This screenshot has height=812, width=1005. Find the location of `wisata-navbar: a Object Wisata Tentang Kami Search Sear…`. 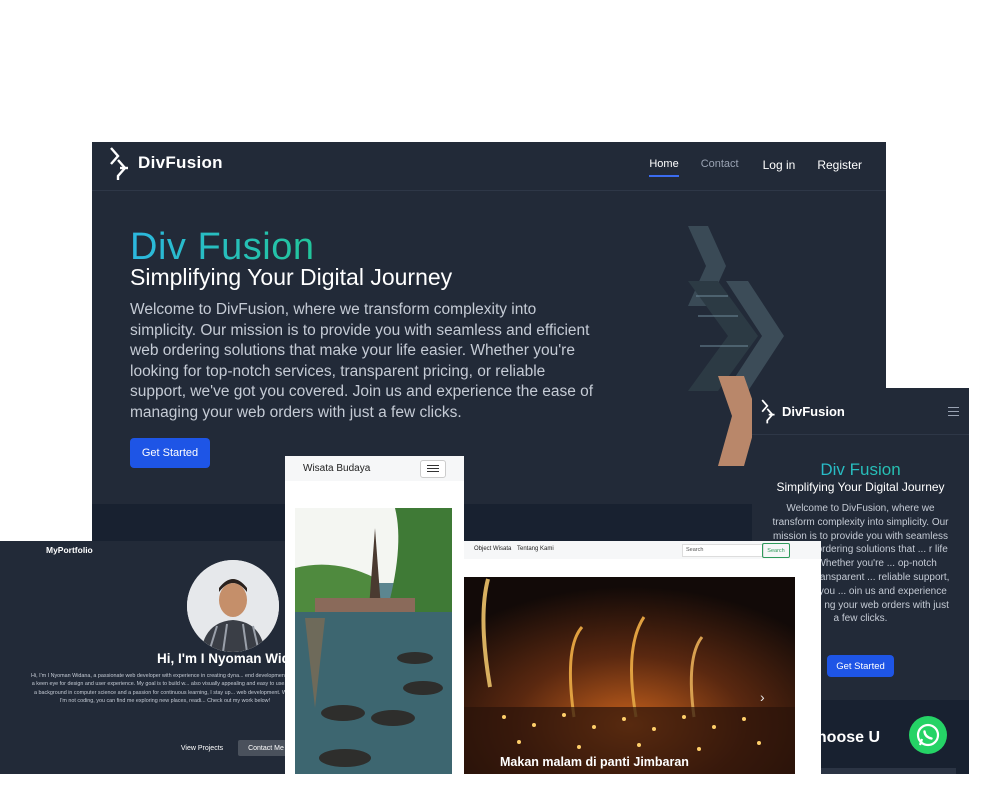

wisata-navbar: a Object Wisata Tentang Kami Search Sear… is located at coordinates (638, 550).